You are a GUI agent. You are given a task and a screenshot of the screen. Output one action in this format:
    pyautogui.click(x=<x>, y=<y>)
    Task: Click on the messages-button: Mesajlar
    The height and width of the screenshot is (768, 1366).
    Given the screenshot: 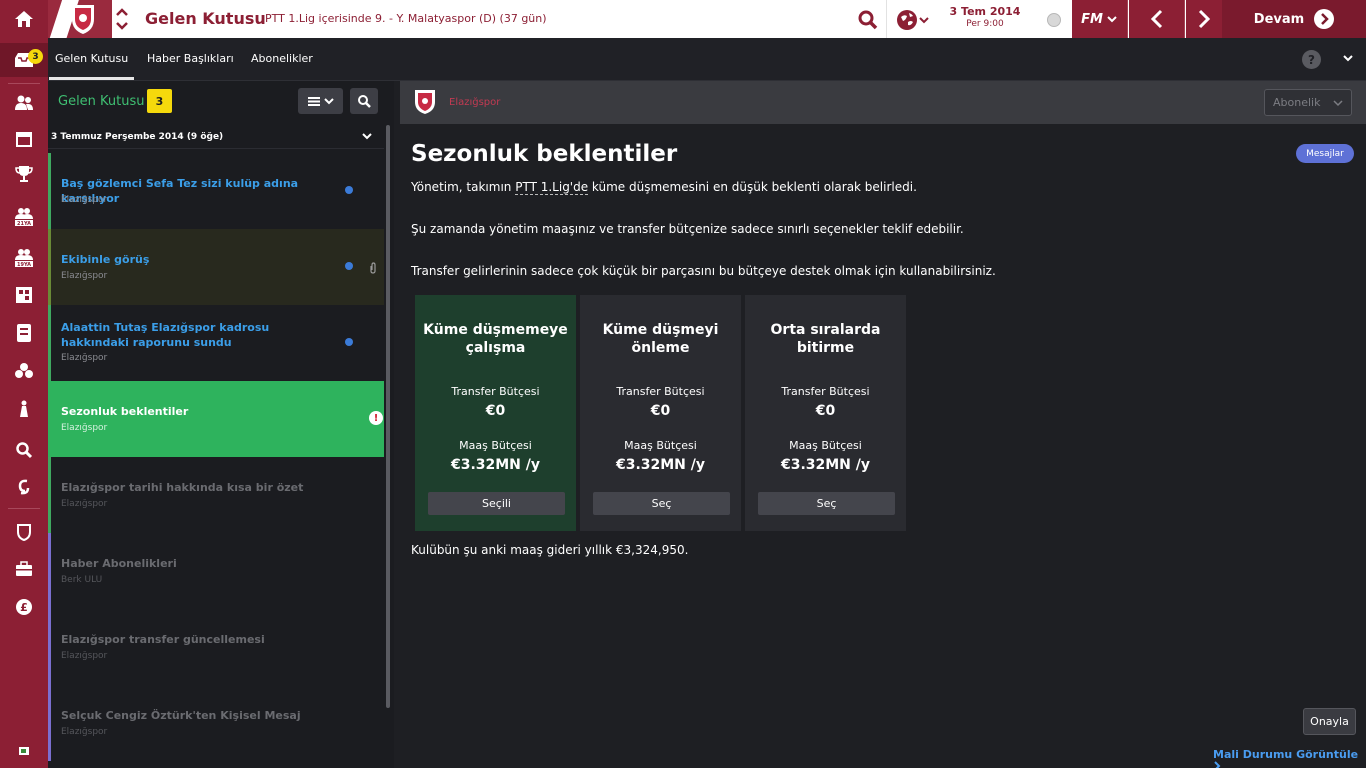 What is the action you would take?
    pyautogui.click(x=1325, y=153)
    